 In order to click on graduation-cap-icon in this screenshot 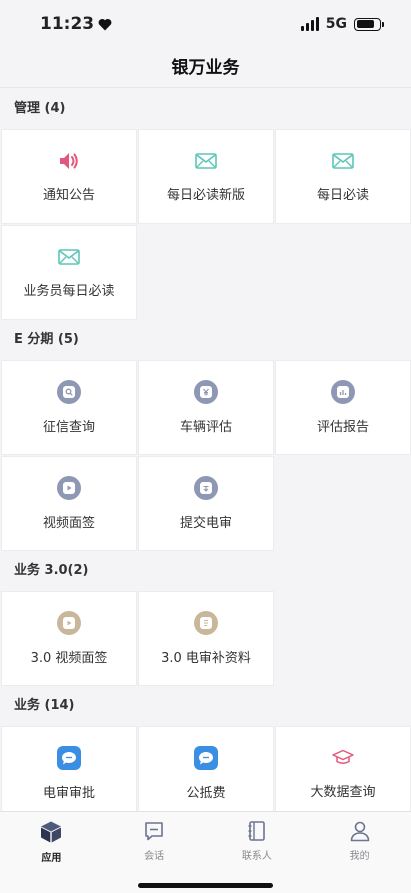, I will do `click(343, 758)`.